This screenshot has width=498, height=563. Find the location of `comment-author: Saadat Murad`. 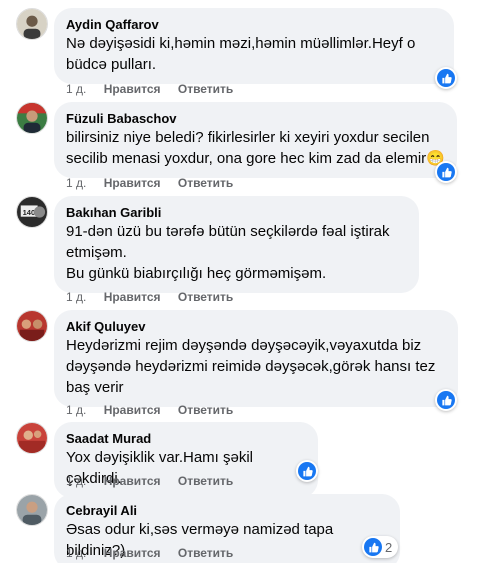

comment-author: Saadat Murad is located at coordinates (186, 438).